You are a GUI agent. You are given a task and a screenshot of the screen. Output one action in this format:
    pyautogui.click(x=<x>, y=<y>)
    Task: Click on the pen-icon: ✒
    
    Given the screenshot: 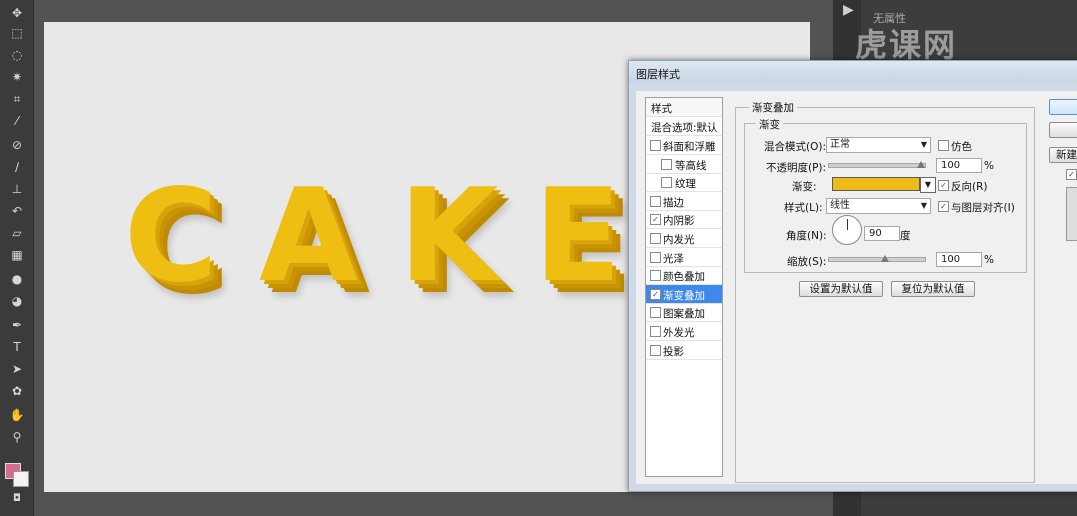 What is the action you would take?
    pyautogui.click(x=17, y=325)
    